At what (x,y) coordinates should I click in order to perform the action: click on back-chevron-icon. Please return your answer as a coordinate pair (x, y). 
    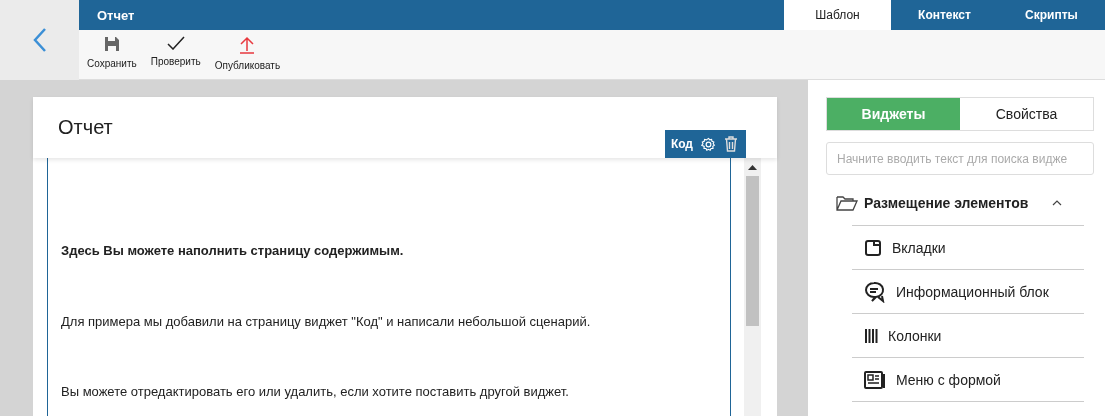
    Looking at the image, I should click on (39, 40).